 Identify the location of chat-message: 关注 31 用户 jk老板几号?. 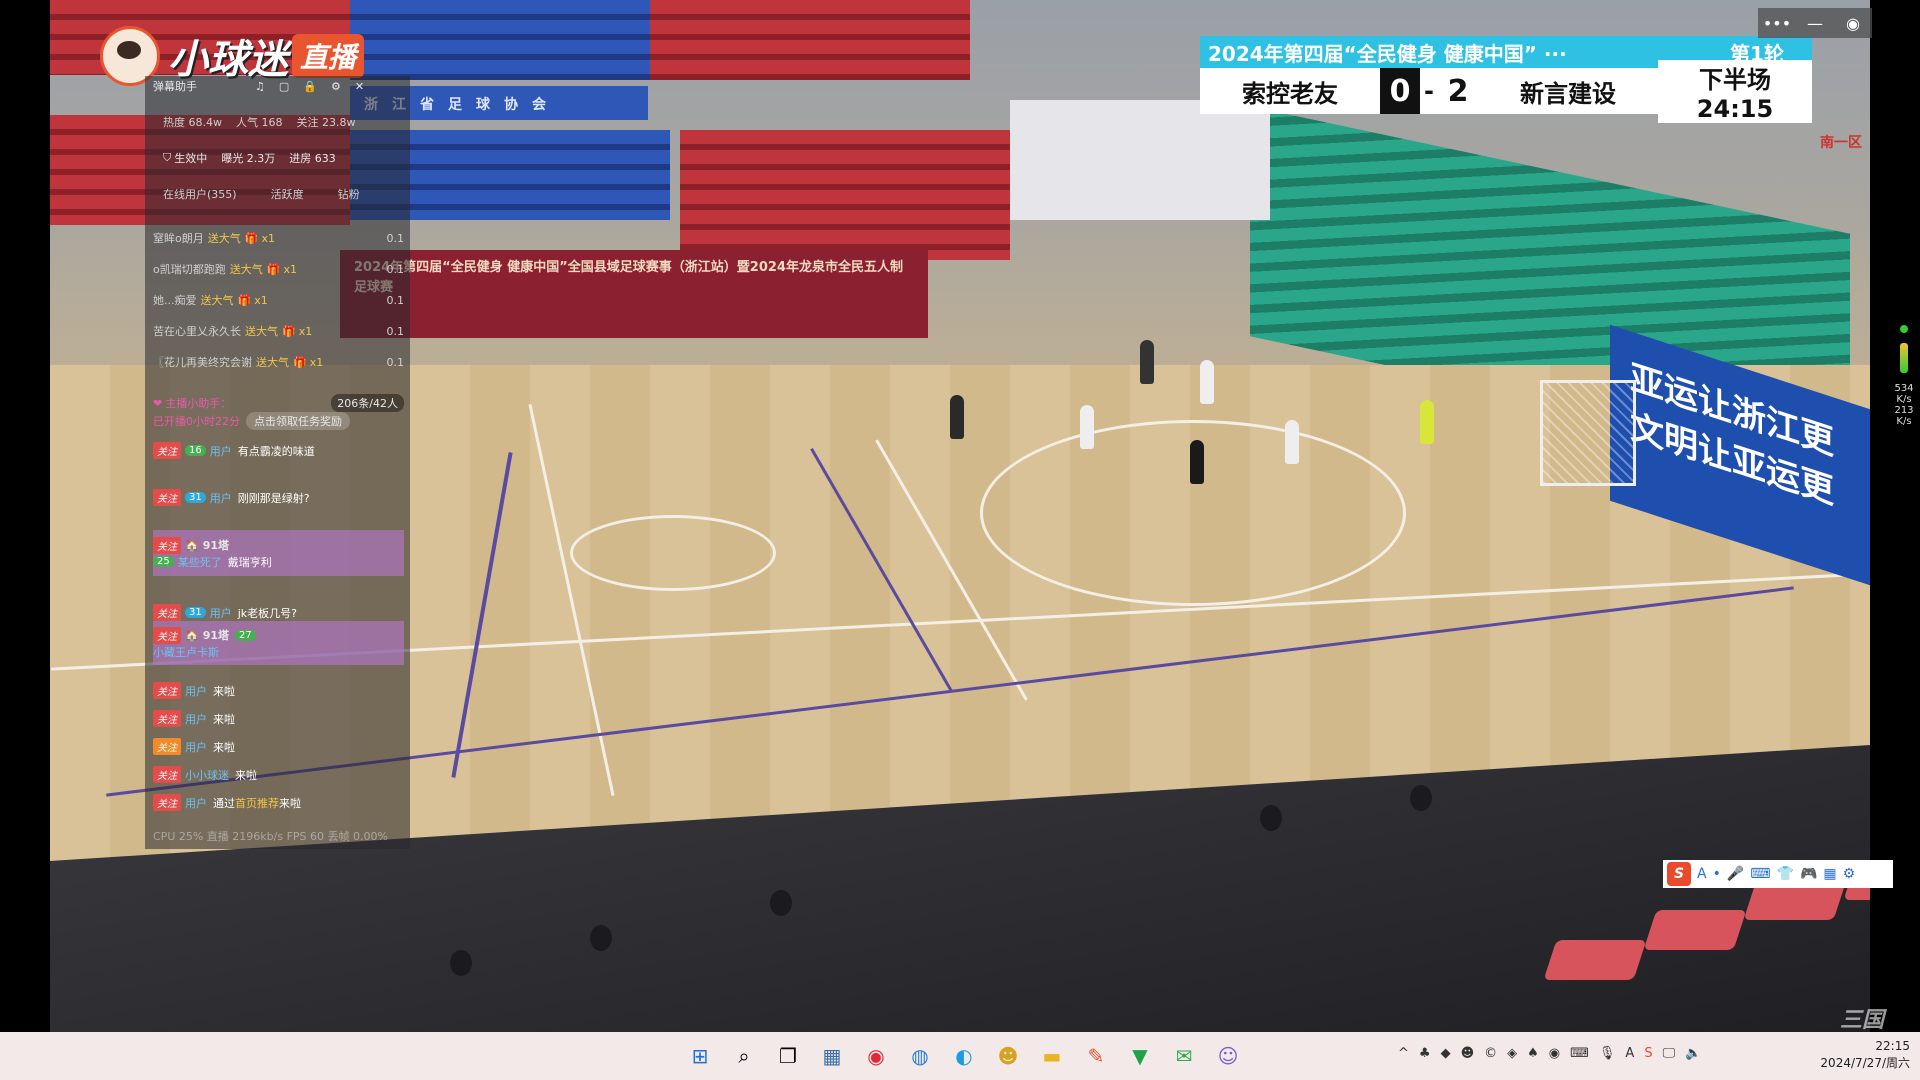
(278, 612).